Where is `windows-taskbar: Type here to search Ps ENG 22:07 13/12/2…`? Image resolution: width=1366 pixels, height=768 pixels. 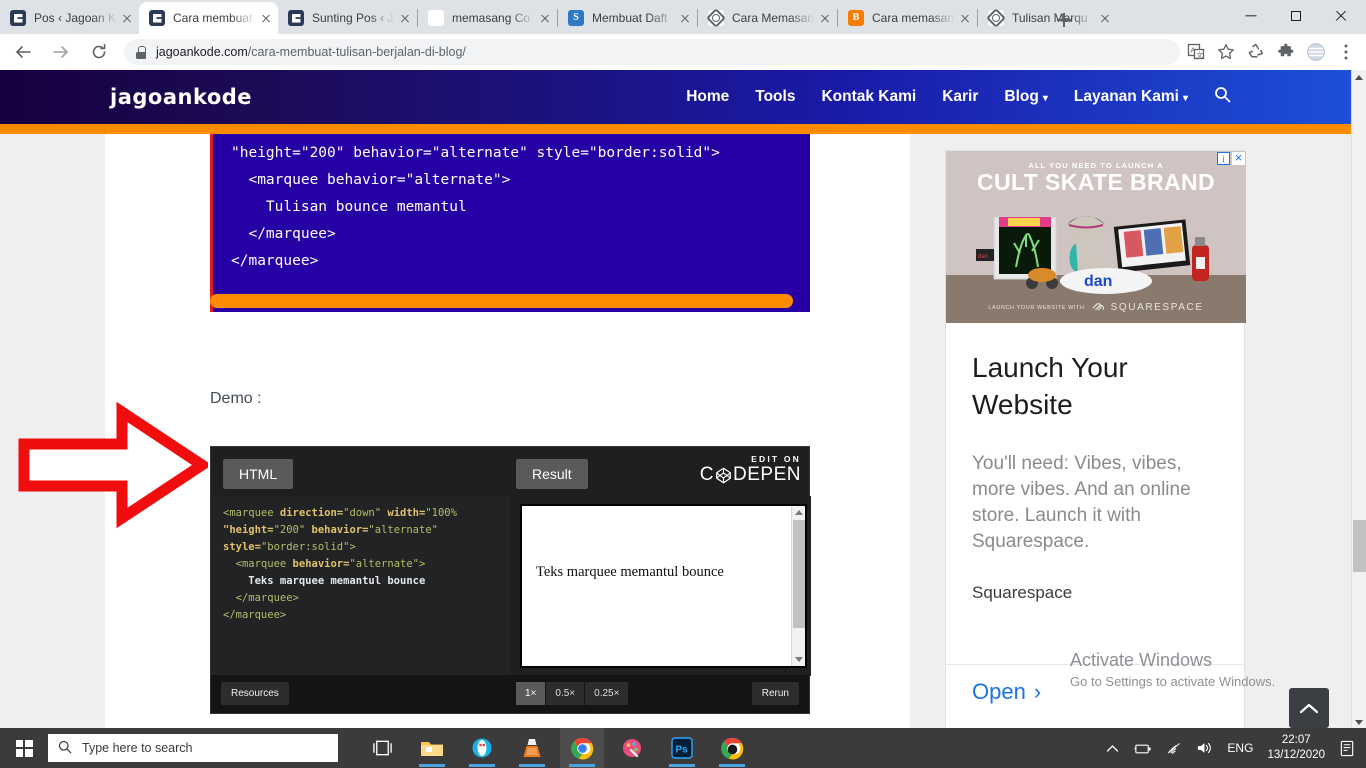 windows-taskbar: Type here to search Ps ENG 22:07 13/12/2… is located at coordinates (683, 748).